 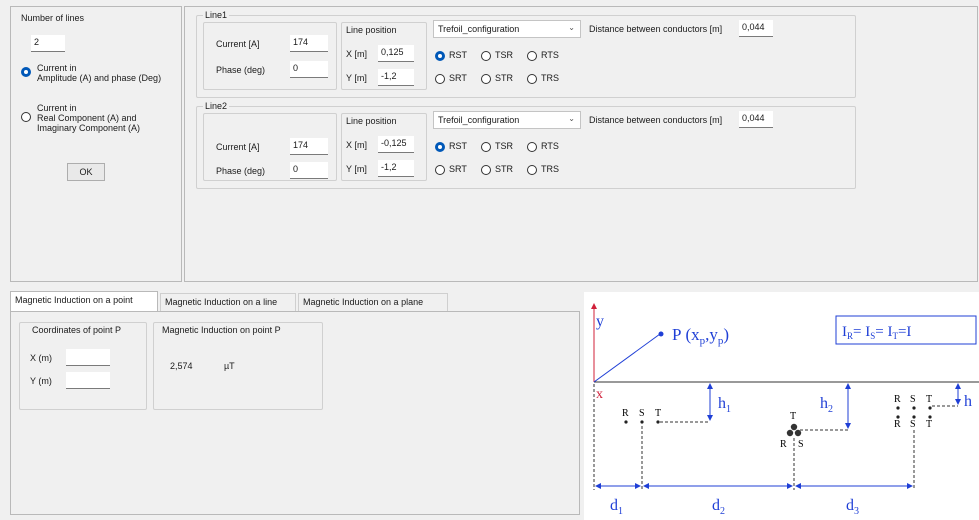 What do you see at coordinates (700, 336) in the screenshot?
I see `point-label: P (xp,yp)` at bounding box center [700, 336].